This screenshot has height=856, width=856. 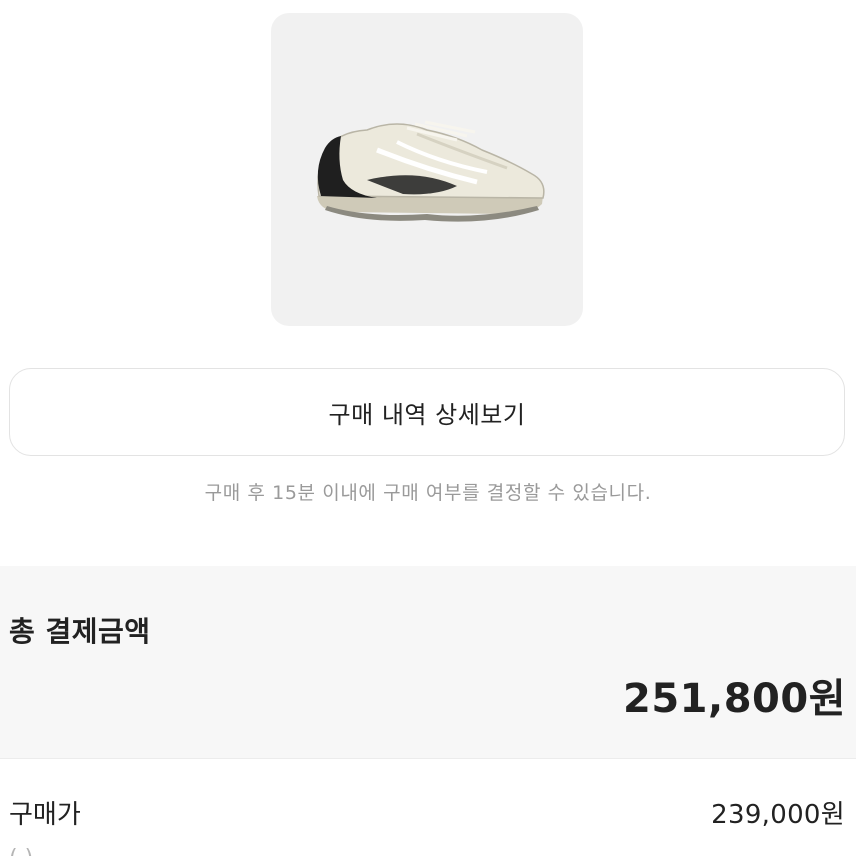 What do you see at coordinates (734, 699) in the screenshot?
I see `total-payment-amount: 251,800원` at bounding box center [734, 699].